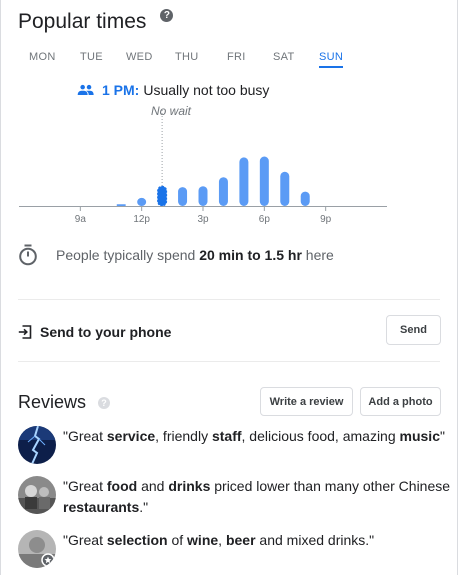 The image size is (458, 575). What do you see at coordinates (137, 540) in the screenshot?
I see `review-keyword: selection` at bounding box center [137, 540].